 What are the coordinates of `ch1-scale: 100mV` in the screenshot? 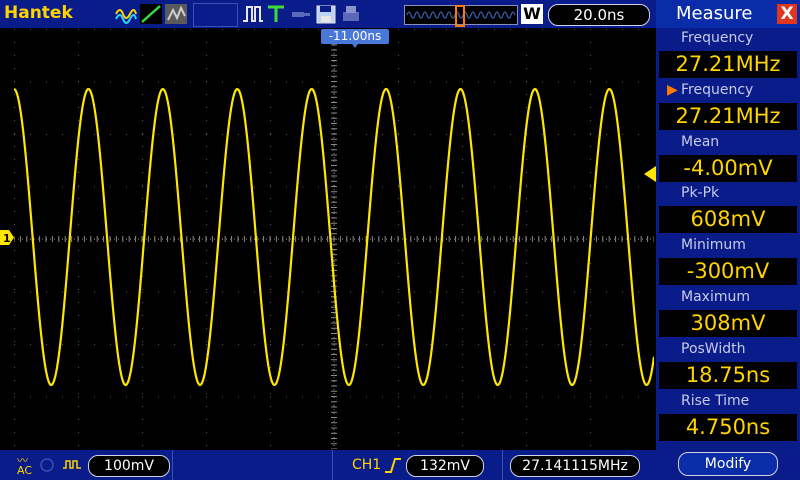 It's located at (129, 466).